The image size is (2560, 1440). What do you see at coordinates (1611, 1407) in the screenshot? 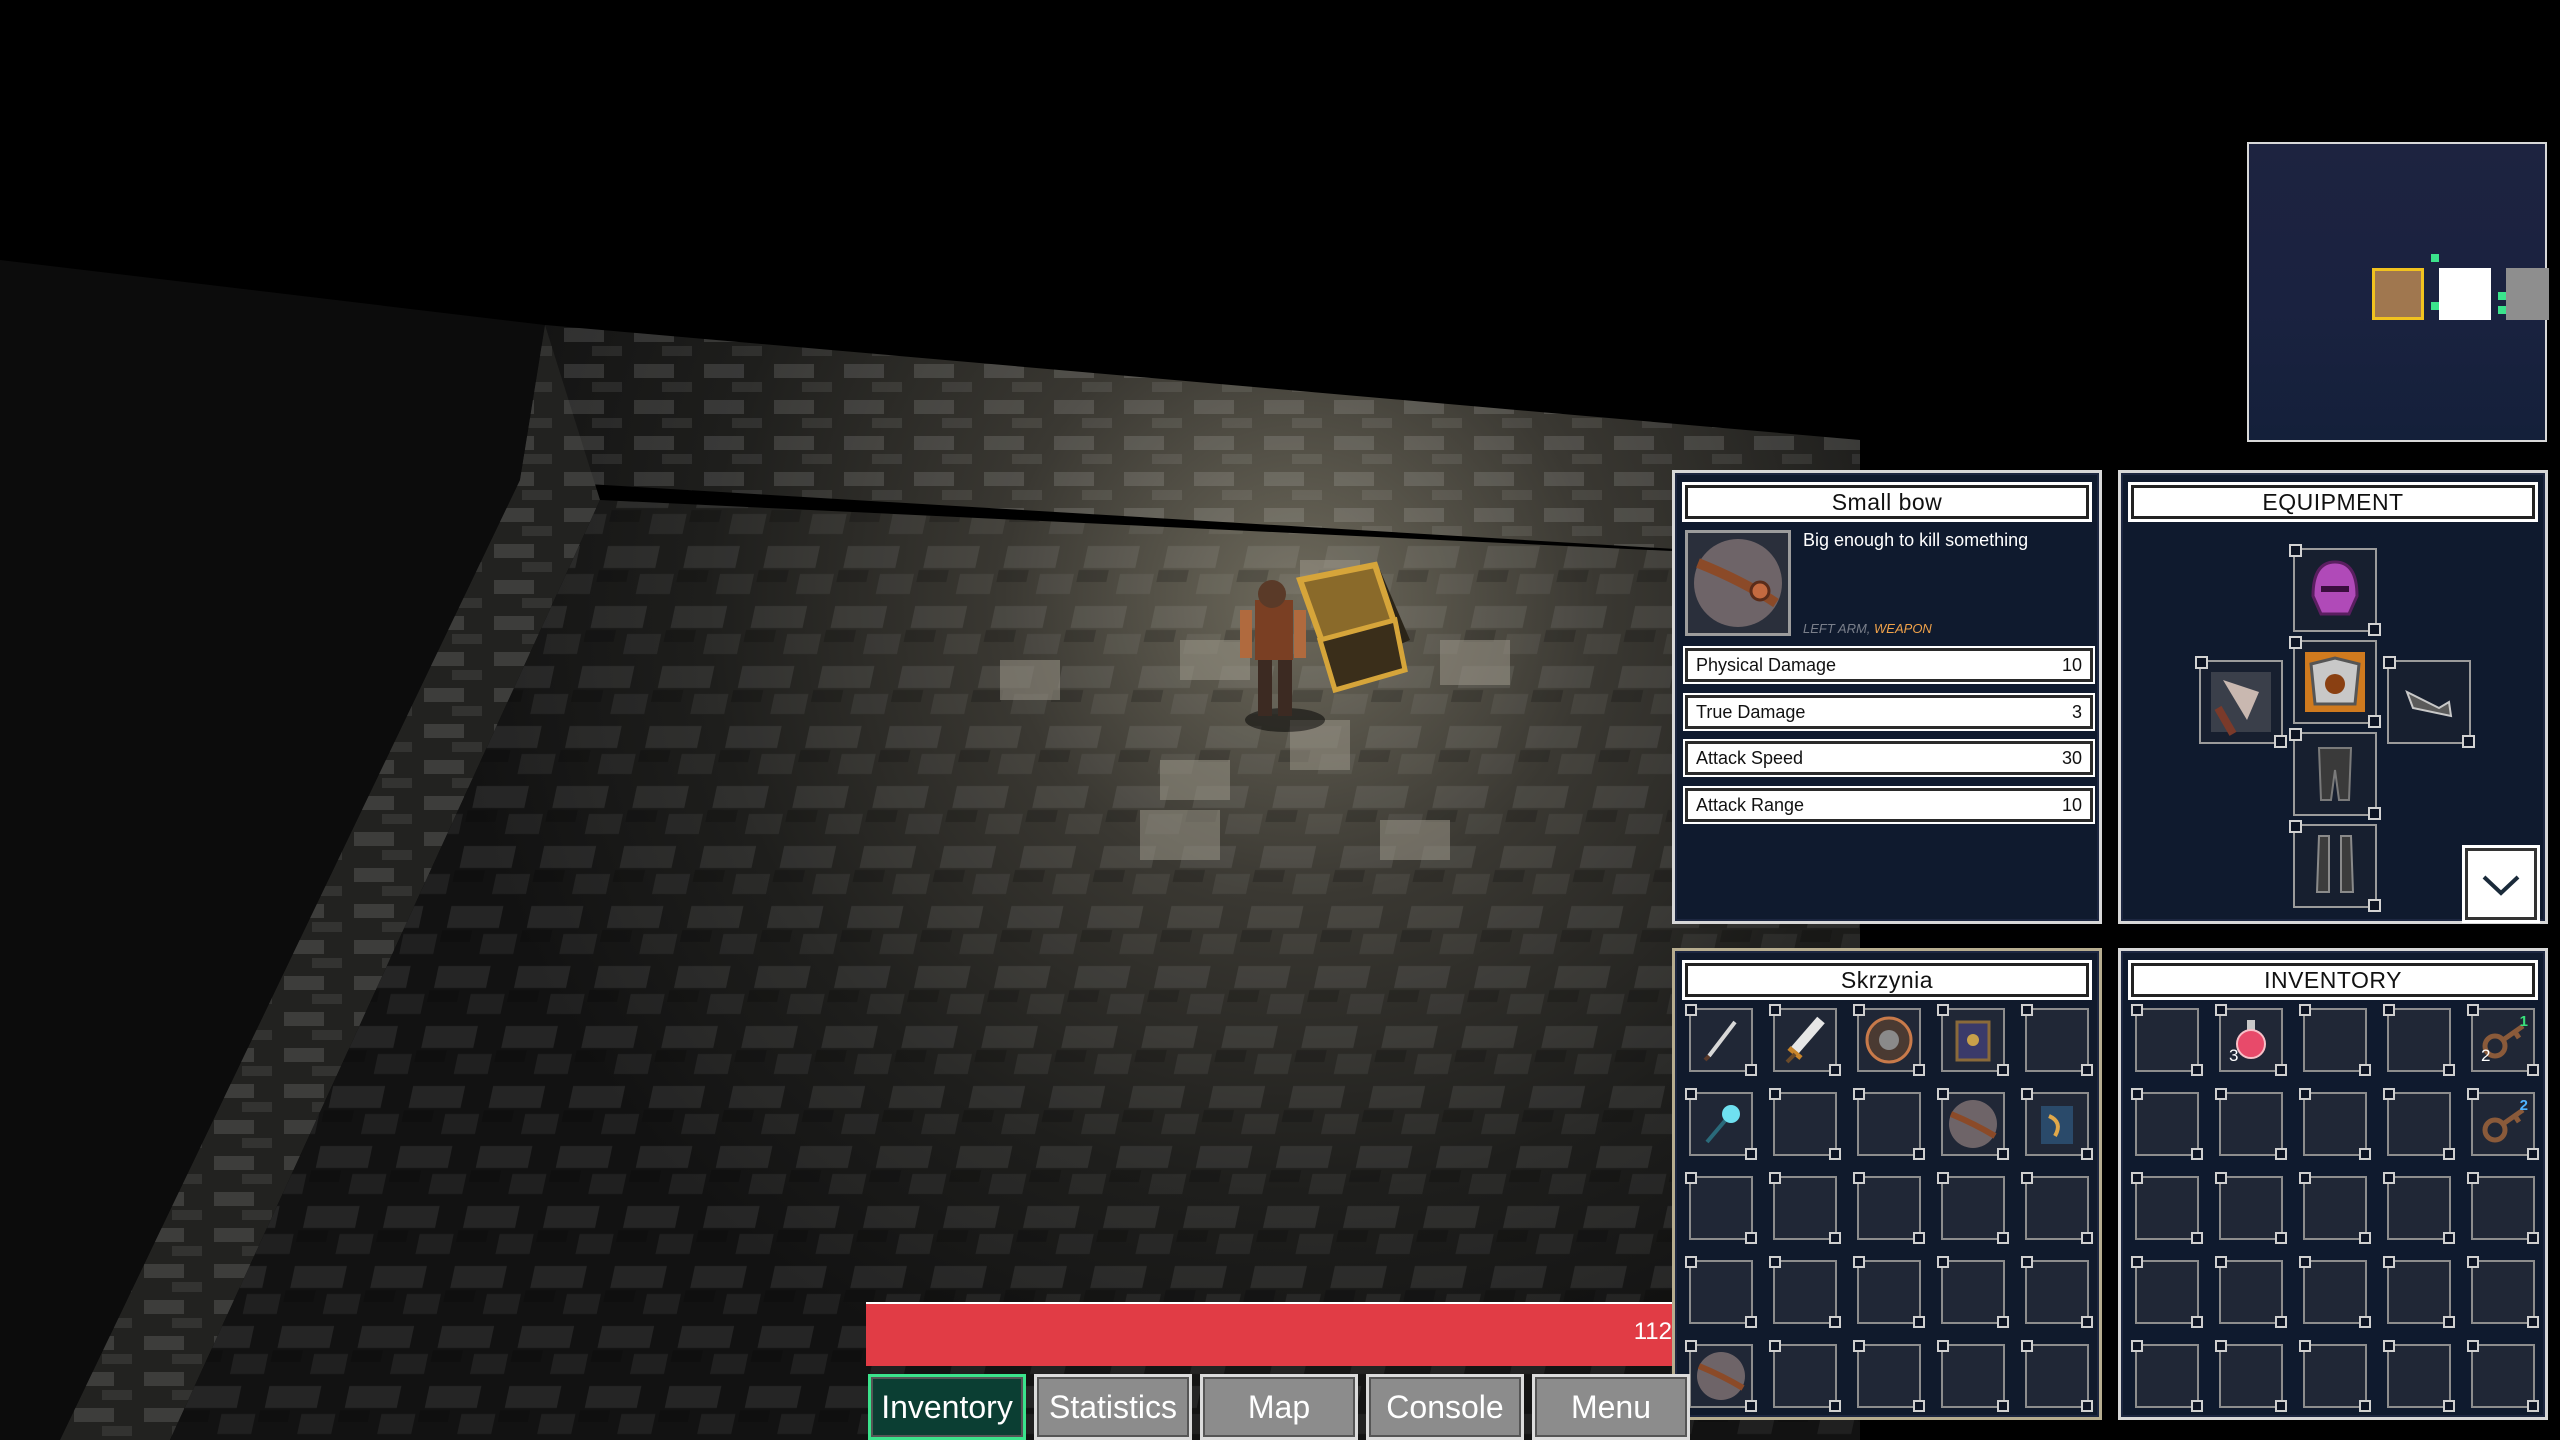
I see `menu-button: Menu` at bounding box center [1611, 1407].